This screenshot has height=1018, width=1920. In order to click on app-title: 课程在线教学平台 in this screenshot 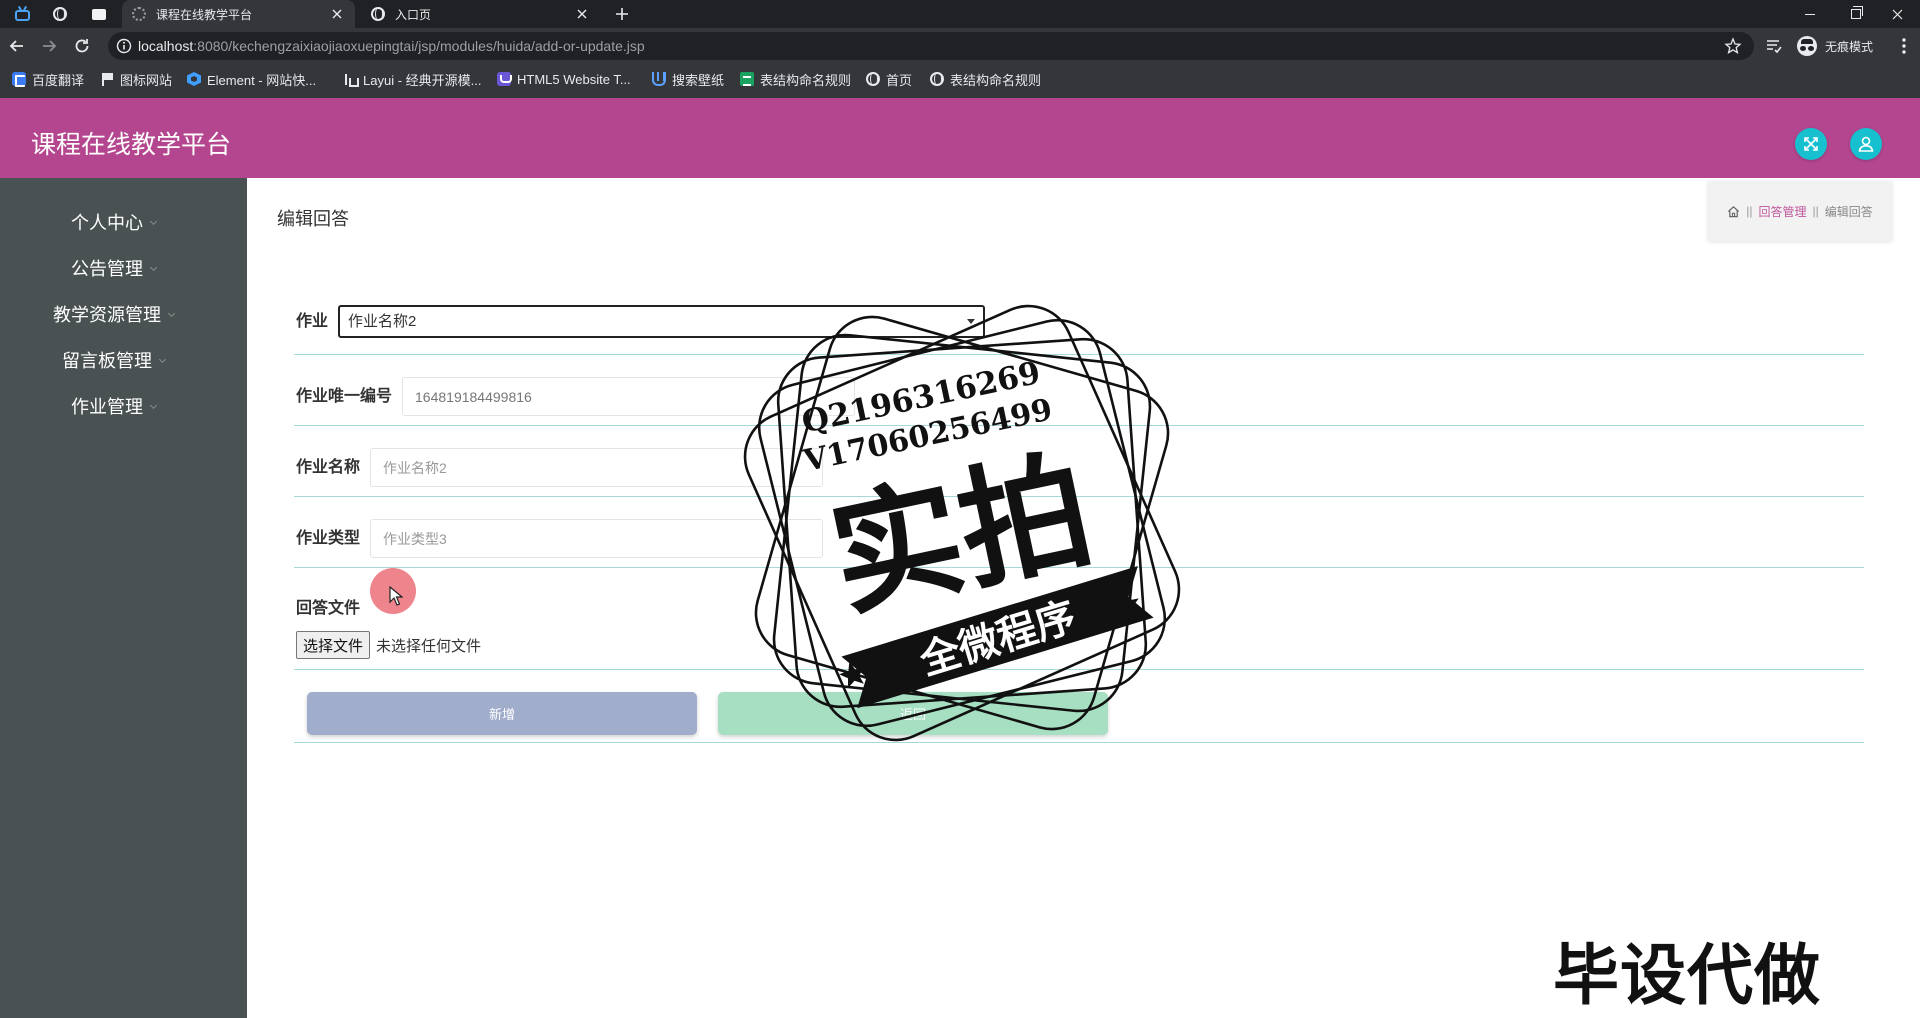, I will do `click(131, 145)`.